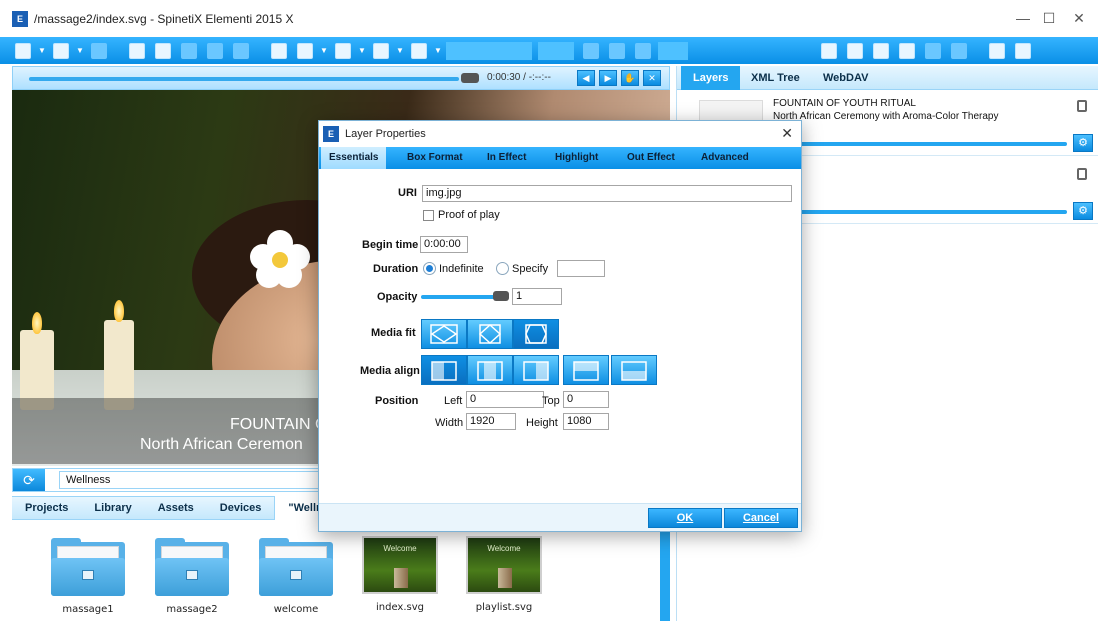 This screenshot has height=621, width=1098. I want to click on duration-indefinite-radio, so click(429, 268).